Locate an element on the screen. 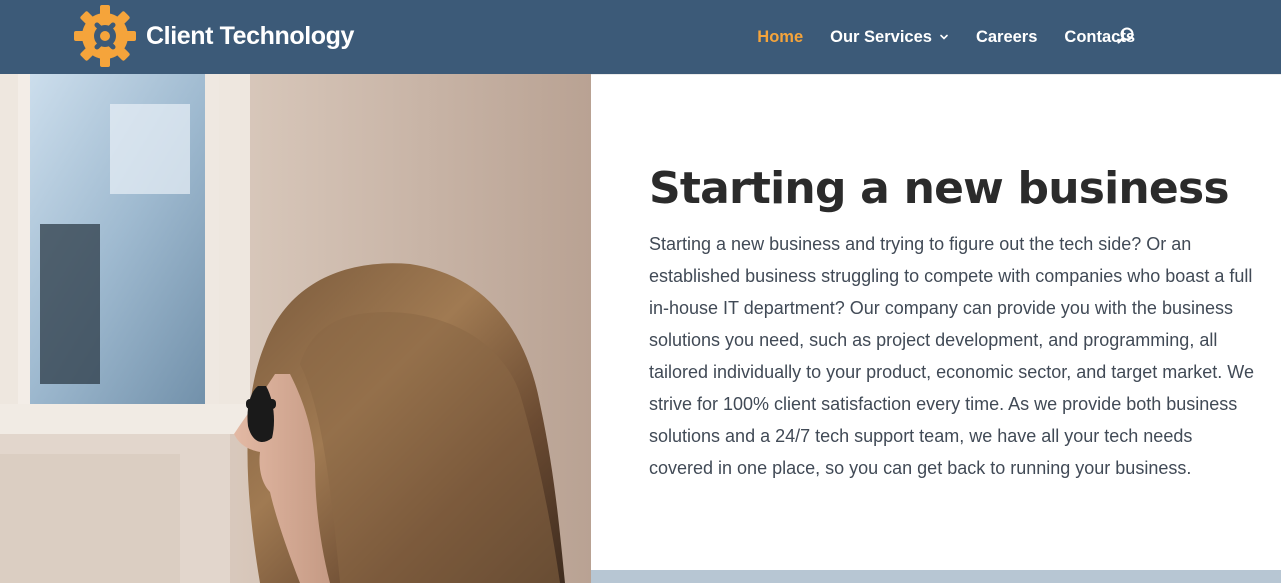  section-divider is located at coordinates (936, 576).